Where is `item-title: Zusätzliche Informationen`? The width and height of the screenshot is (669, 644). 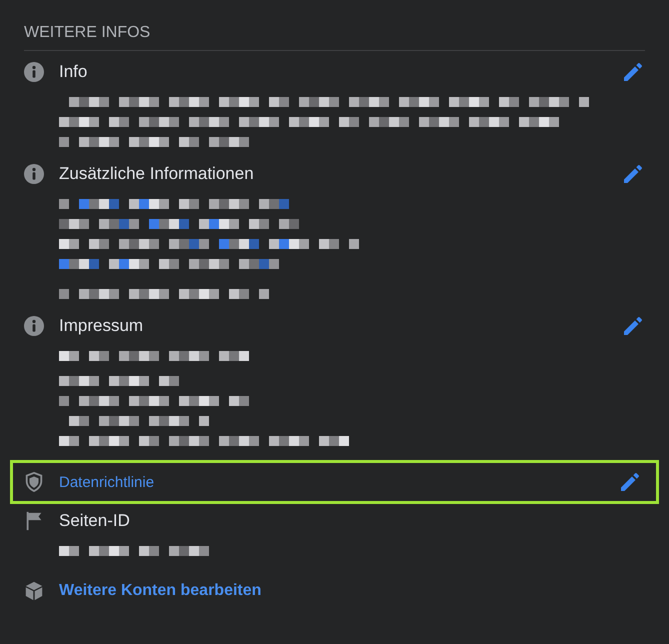
item-title: Zusätzliche Informationen is located at coordinates (156, 174).